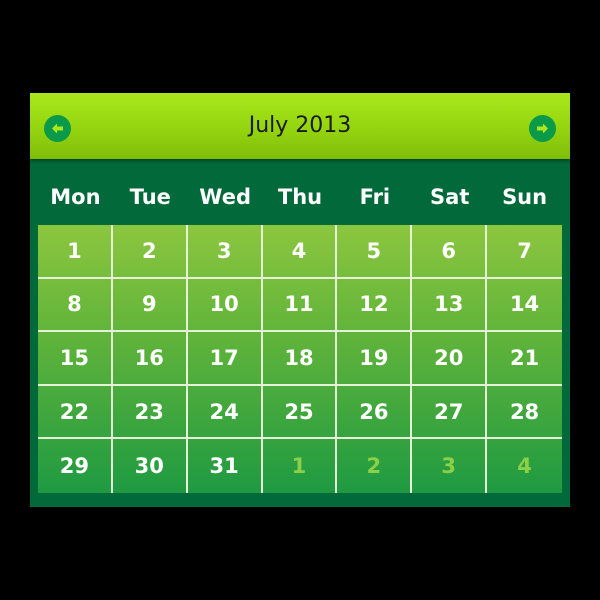  What do you see at coordinates (524, 359) in the screenshot?
I see `day-cell: 21` at bounding box center [524, 359].